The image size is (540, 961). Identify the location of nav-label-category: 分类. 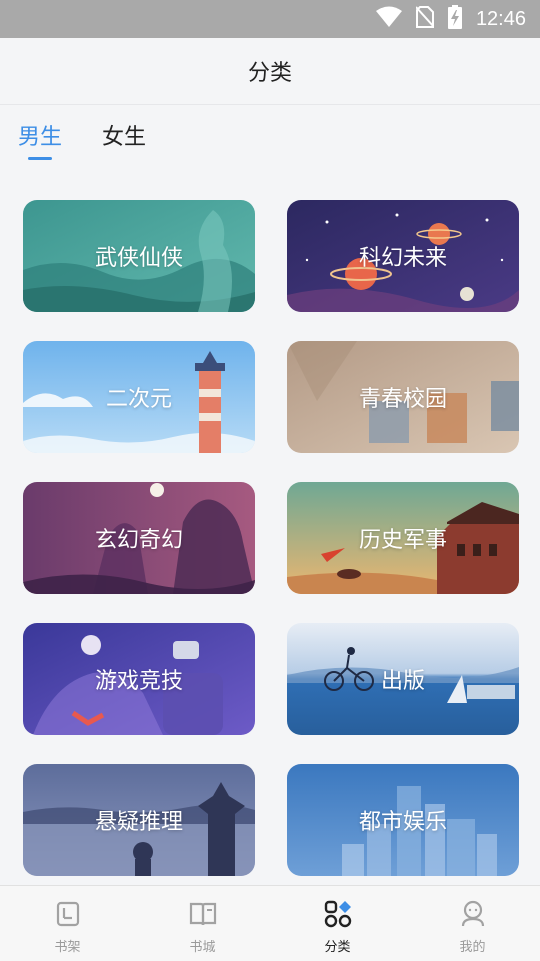
(337, 947).